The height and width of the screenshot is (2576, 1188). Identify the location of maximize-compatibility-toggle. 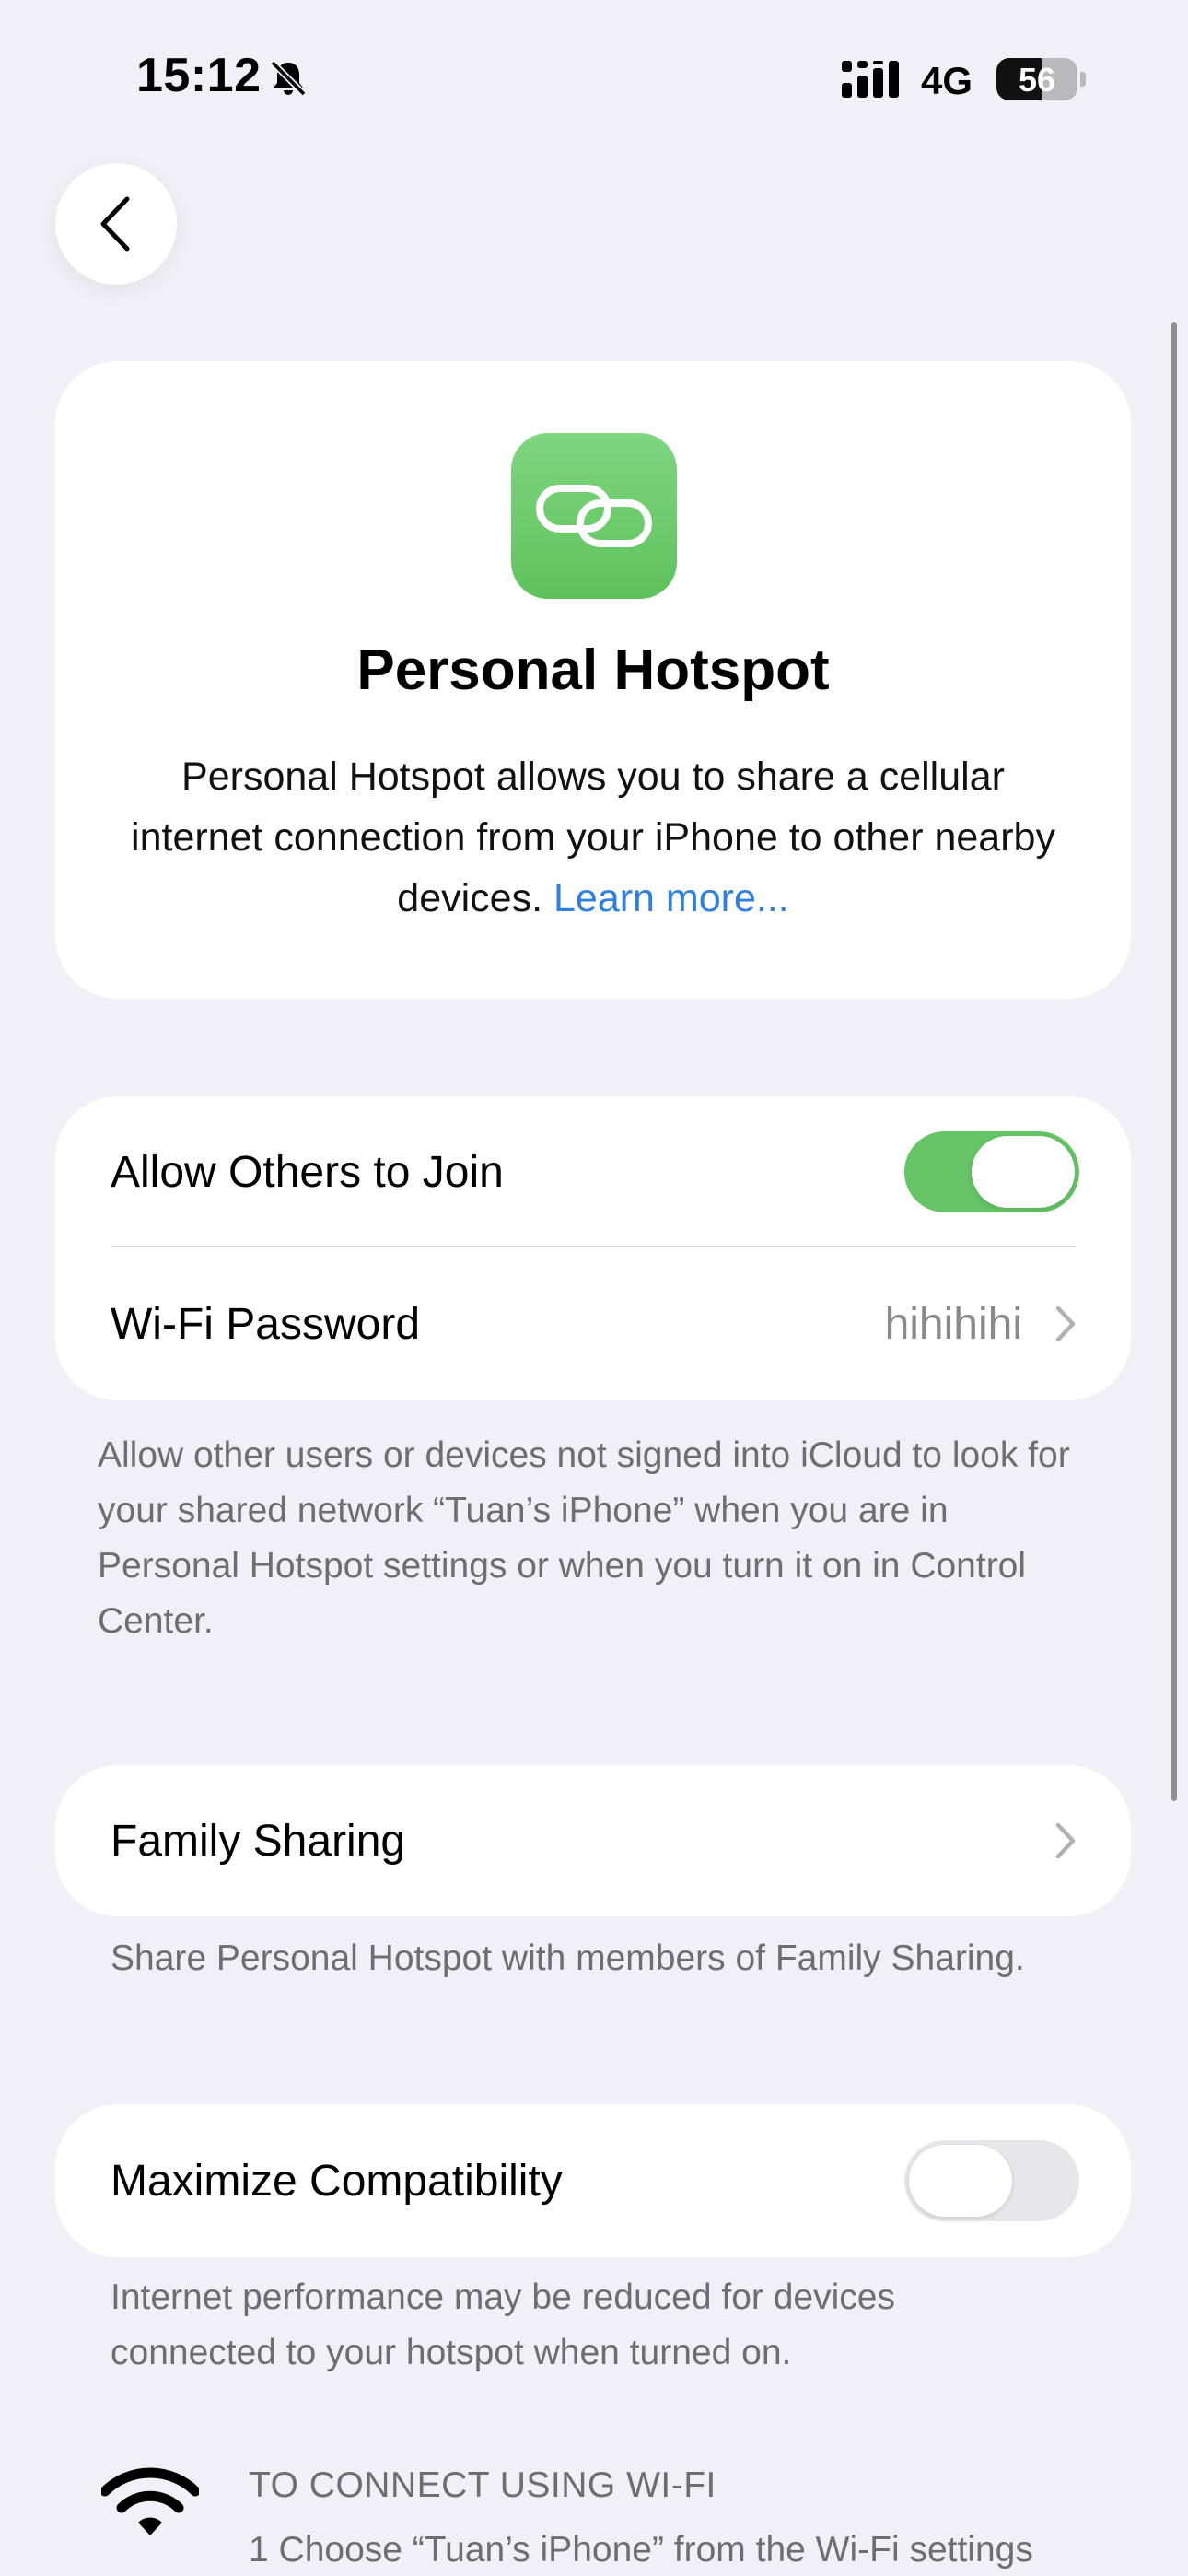
(992, 2180).